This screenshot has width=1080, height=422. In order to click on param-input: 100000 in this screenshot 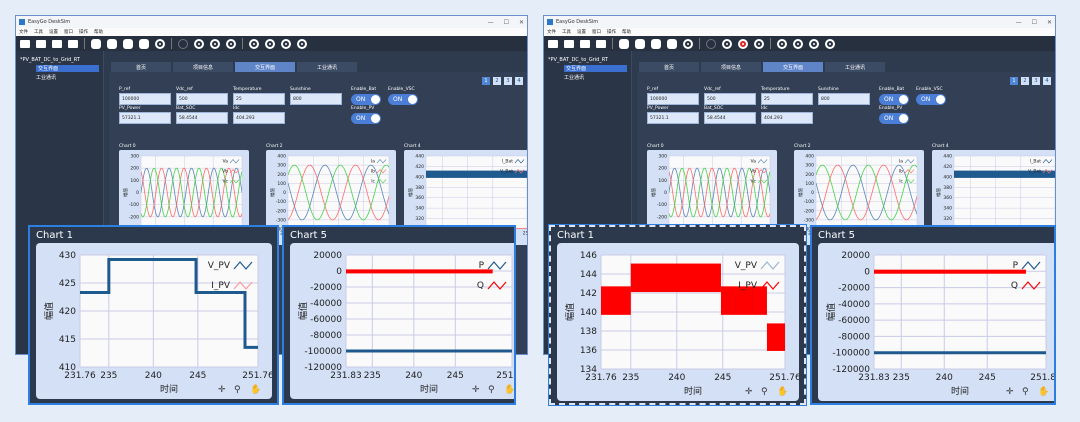, I will do `click(145, 99)`.